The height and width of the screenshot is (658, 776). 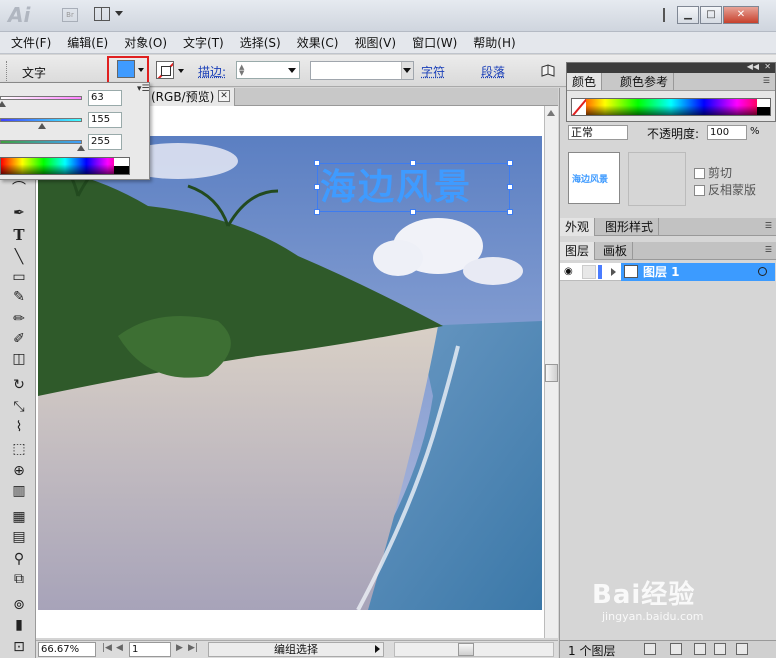 What do you see at coordinates (260, 42) in the screenshot?
I see `menu-select: 选择(S)` at bounding box center [260, 42].